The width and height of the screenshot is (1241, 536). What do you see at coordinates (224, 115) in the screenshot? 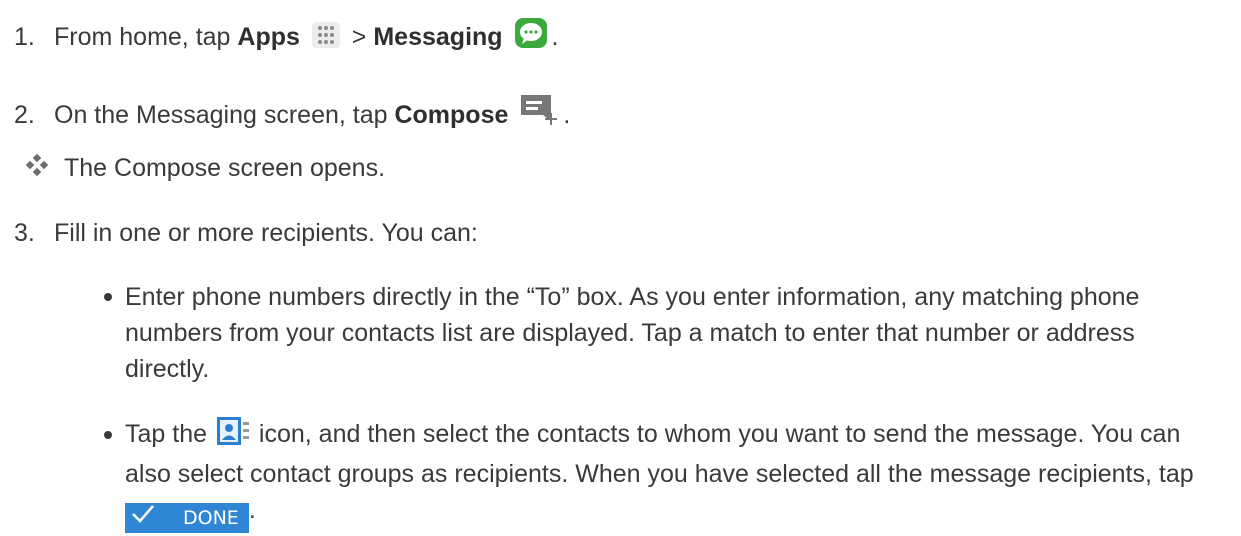
I see `step-text: On the Messaging screen, tap` at bounding box center [224, 115].